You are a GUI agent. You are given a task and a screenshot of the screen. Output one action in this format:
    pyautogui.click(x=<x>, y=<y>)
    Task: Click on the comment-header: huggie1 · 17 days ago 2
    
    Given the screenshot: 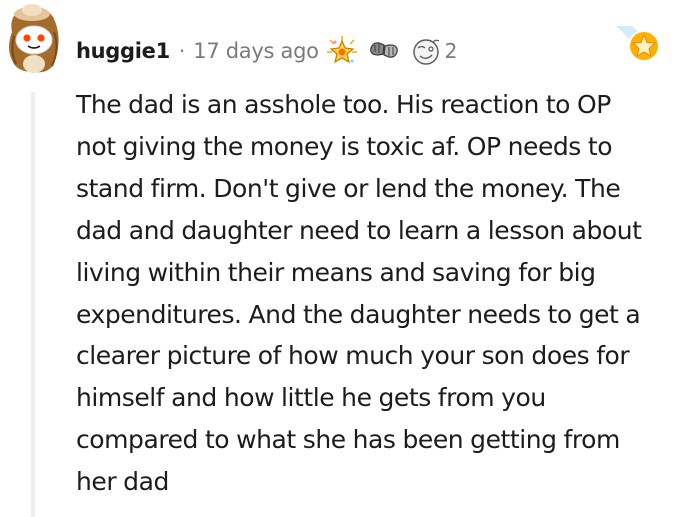 What is the action you would take?
    pyautogui.click(x=266, y=51)
    